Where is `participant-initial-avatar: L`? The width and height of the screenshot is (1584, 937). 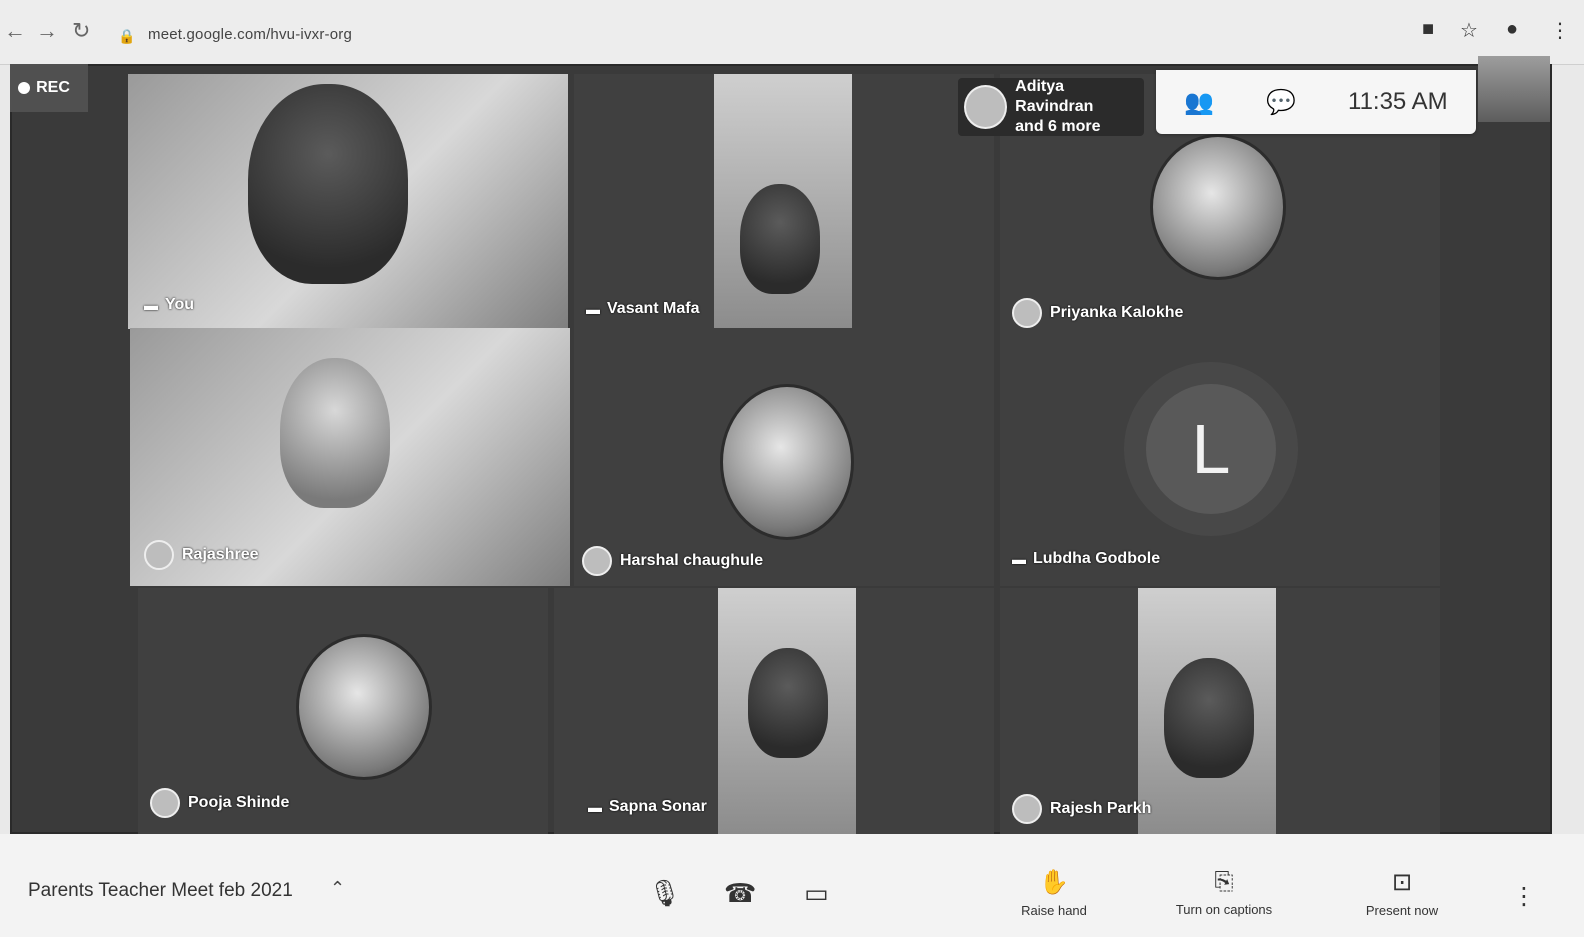
participant-initial-avatar: L is located at coordinates (1211, 449).